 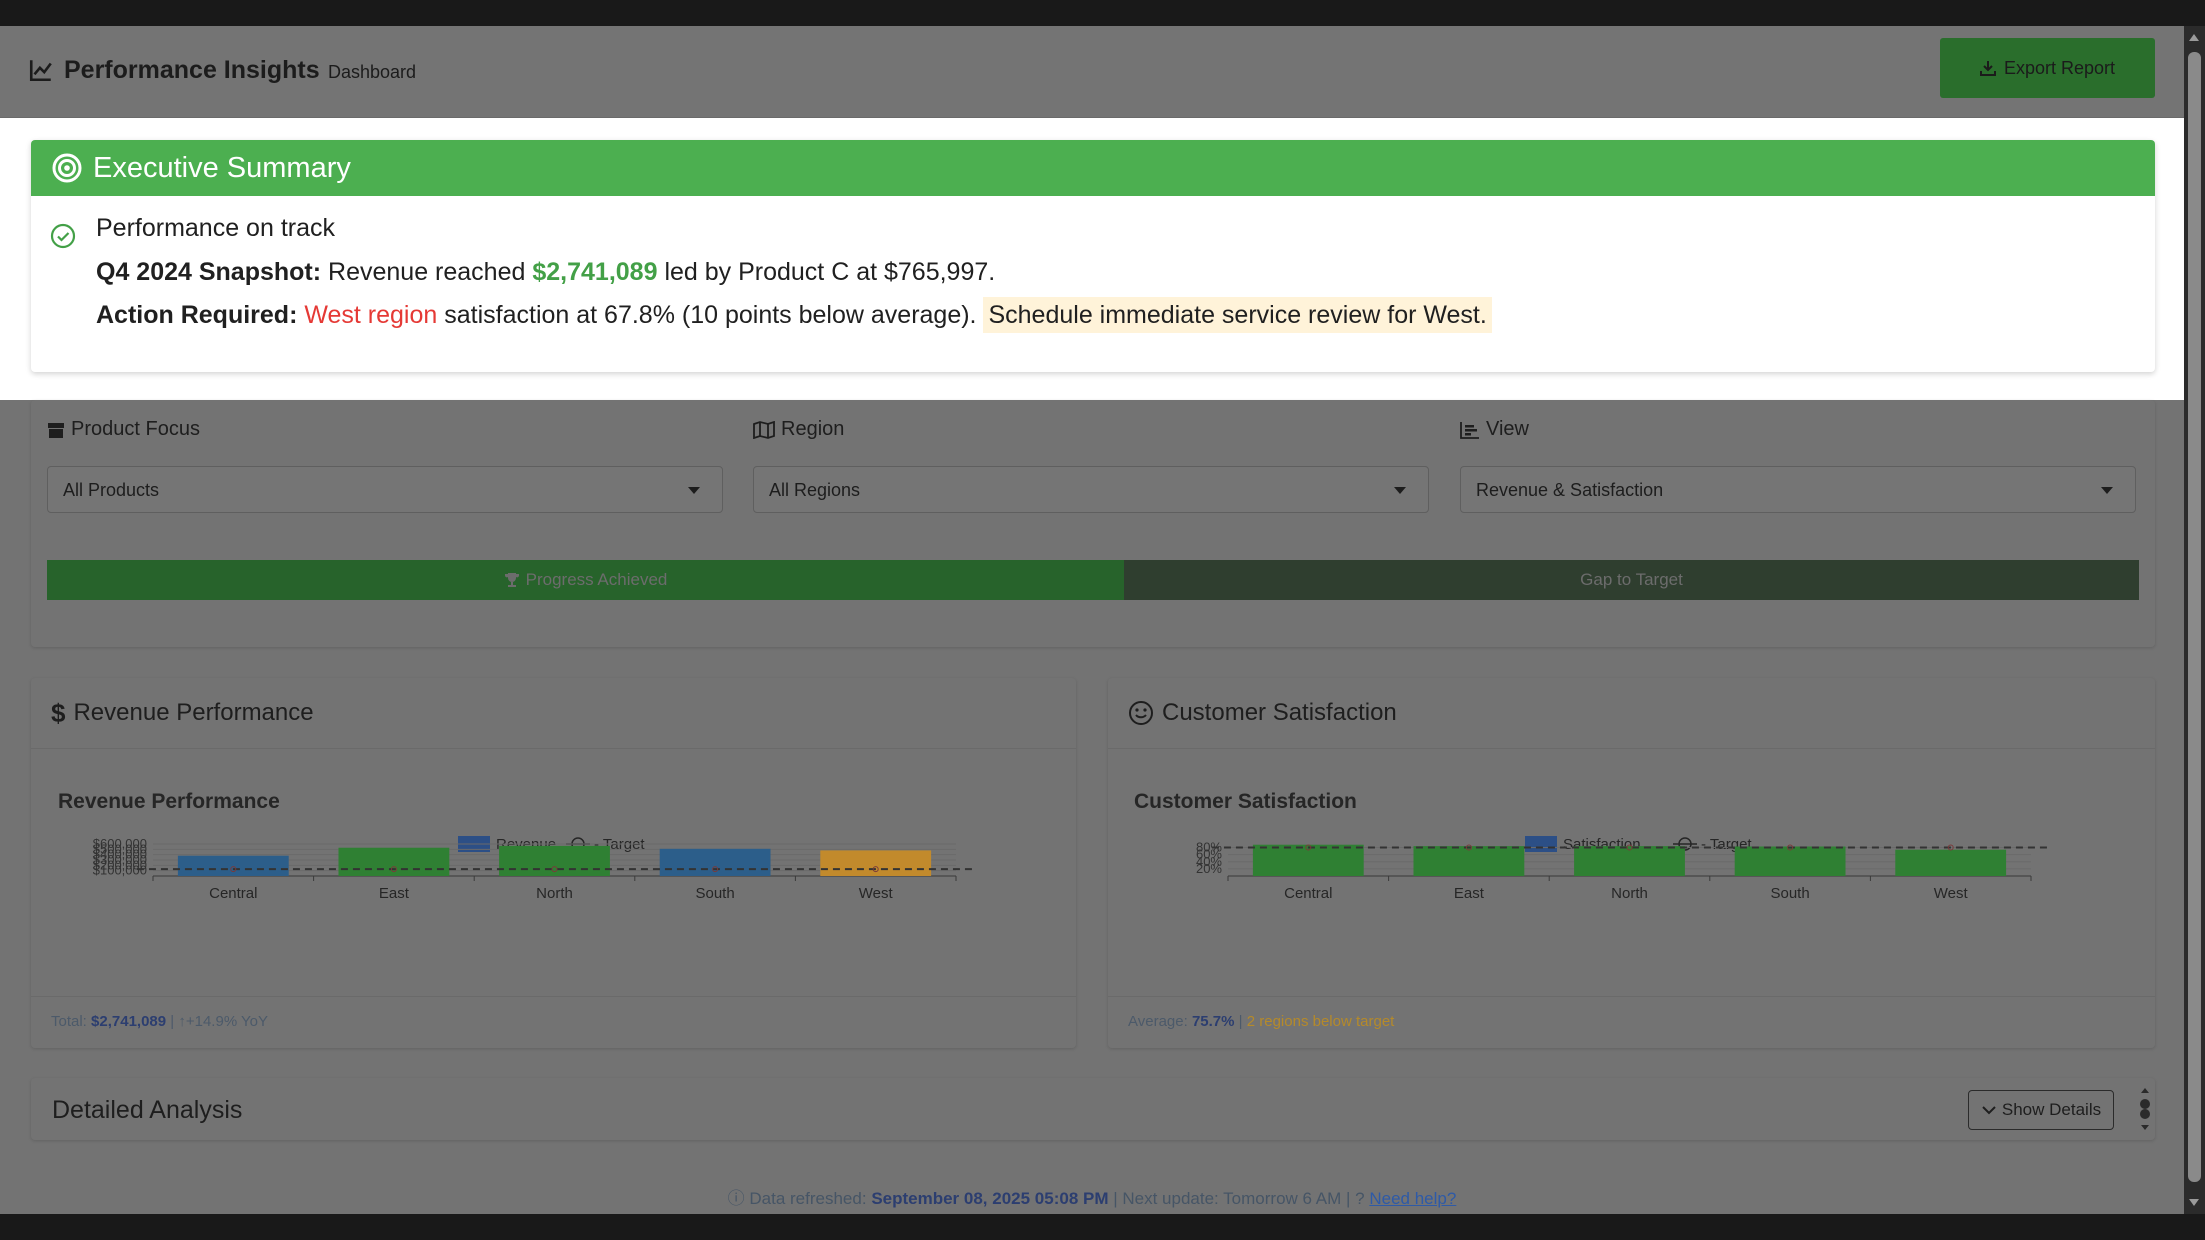 What do you see at coordinates (197, 315) in the screenshot?
I see `action-label: Action Required:` at bounding box center [197, 315].